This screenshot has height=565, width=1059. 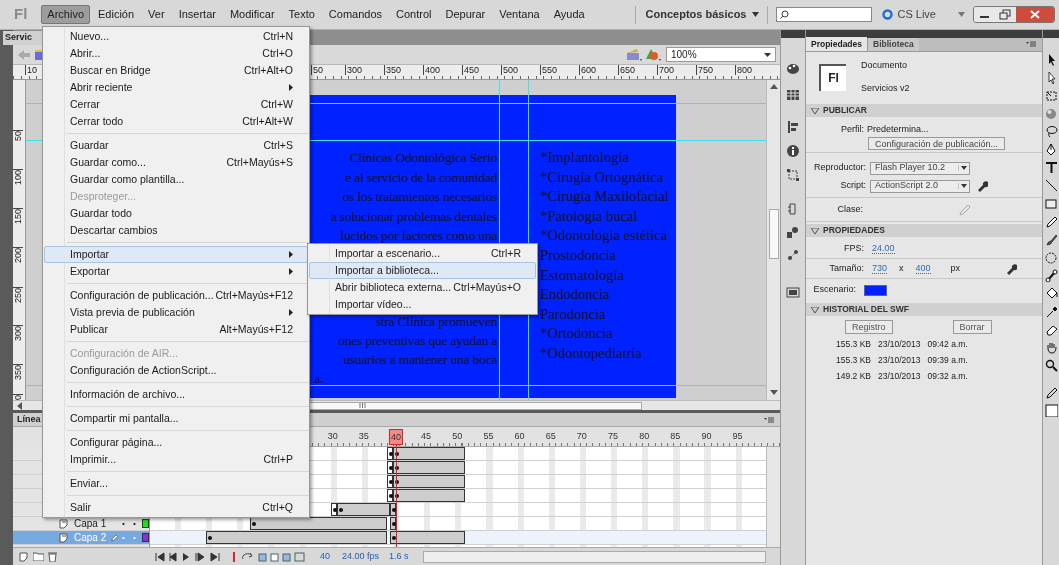 What do you see at coordinates (519, 14) in the screenshot?
I see `menu-bar-item: Ventana` at bounding box center [519, 14].